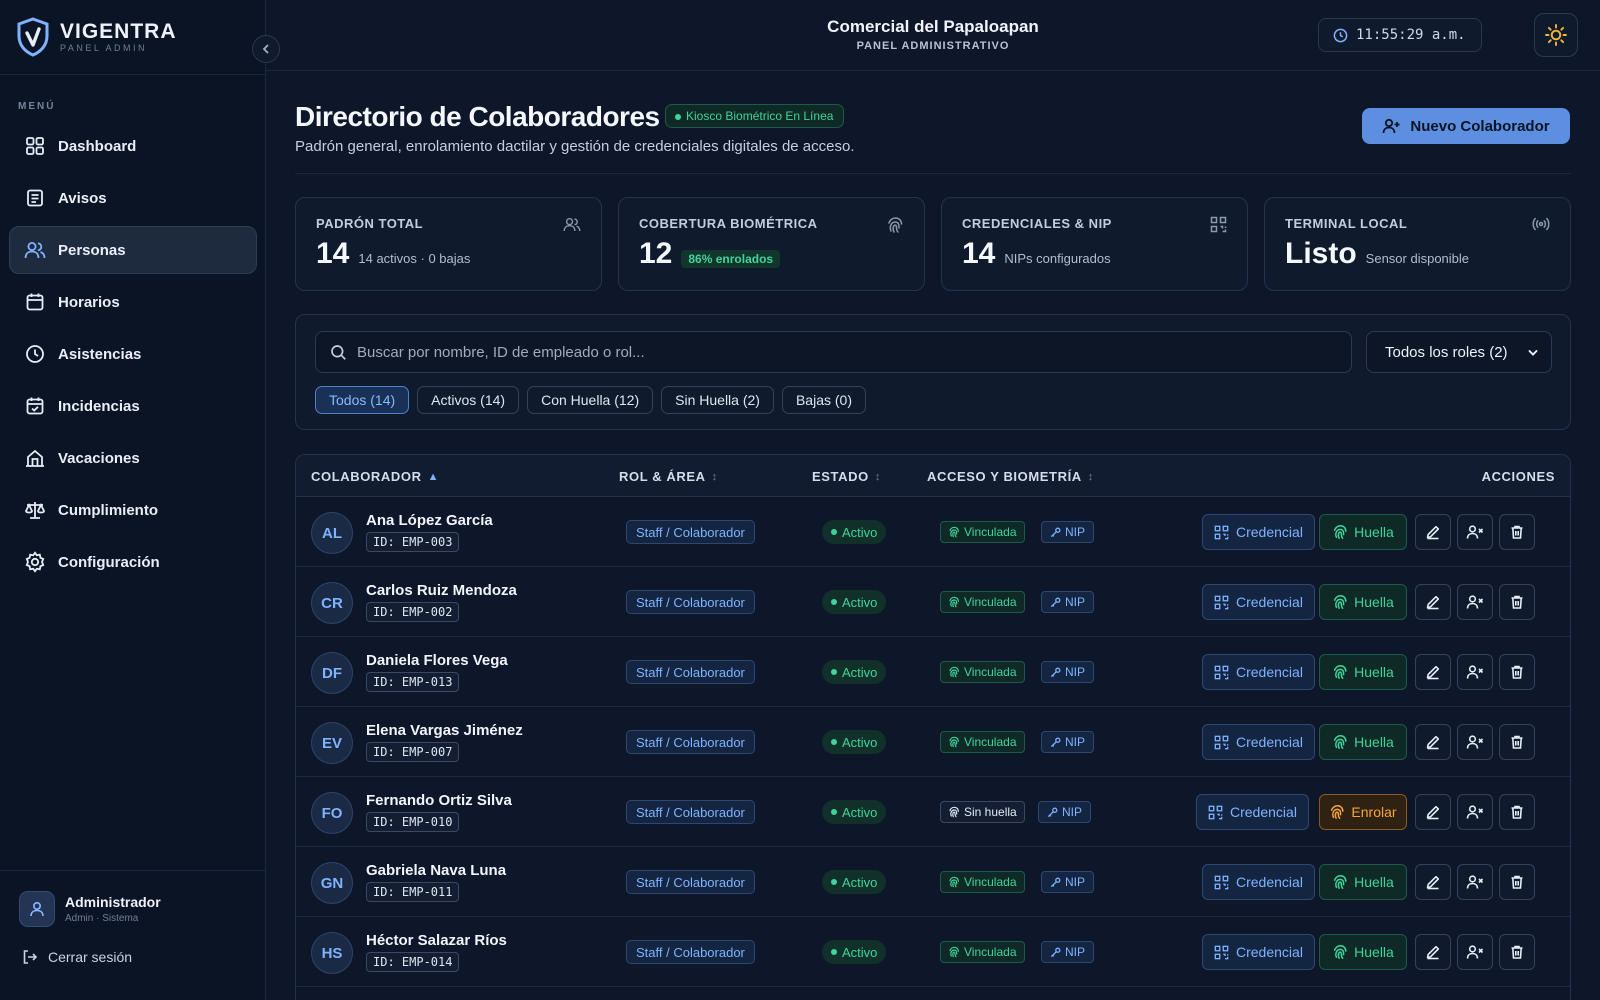 The width and height of the screenshot is (1600, 1000). Describe the element at coordinates (441, 590) in the screenshot. I see `collaborator-name: Carlos Ruiz Mendoza` at that location.